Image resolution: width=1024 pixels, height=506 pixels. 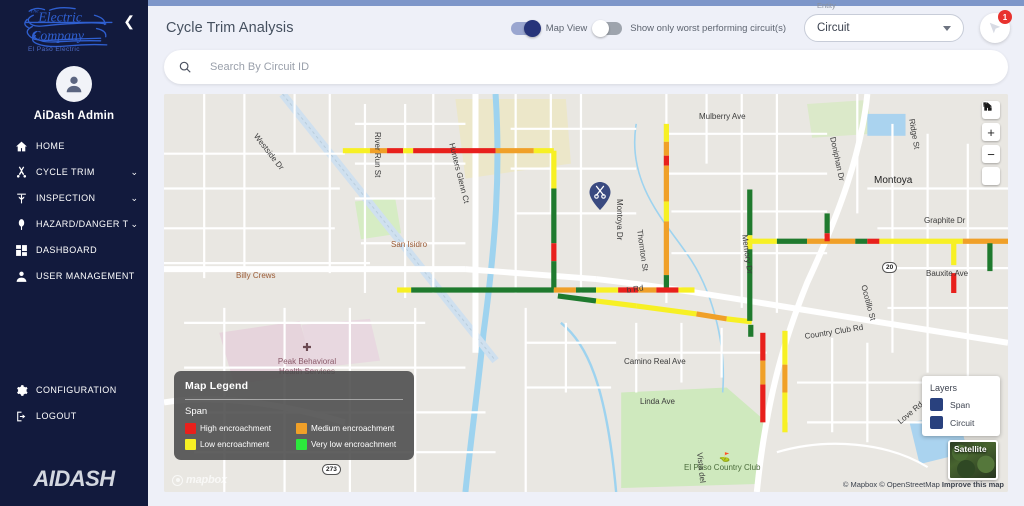 I want to click on sidebar-item-label: CONFIGURATION, so click(x=76, y=390).